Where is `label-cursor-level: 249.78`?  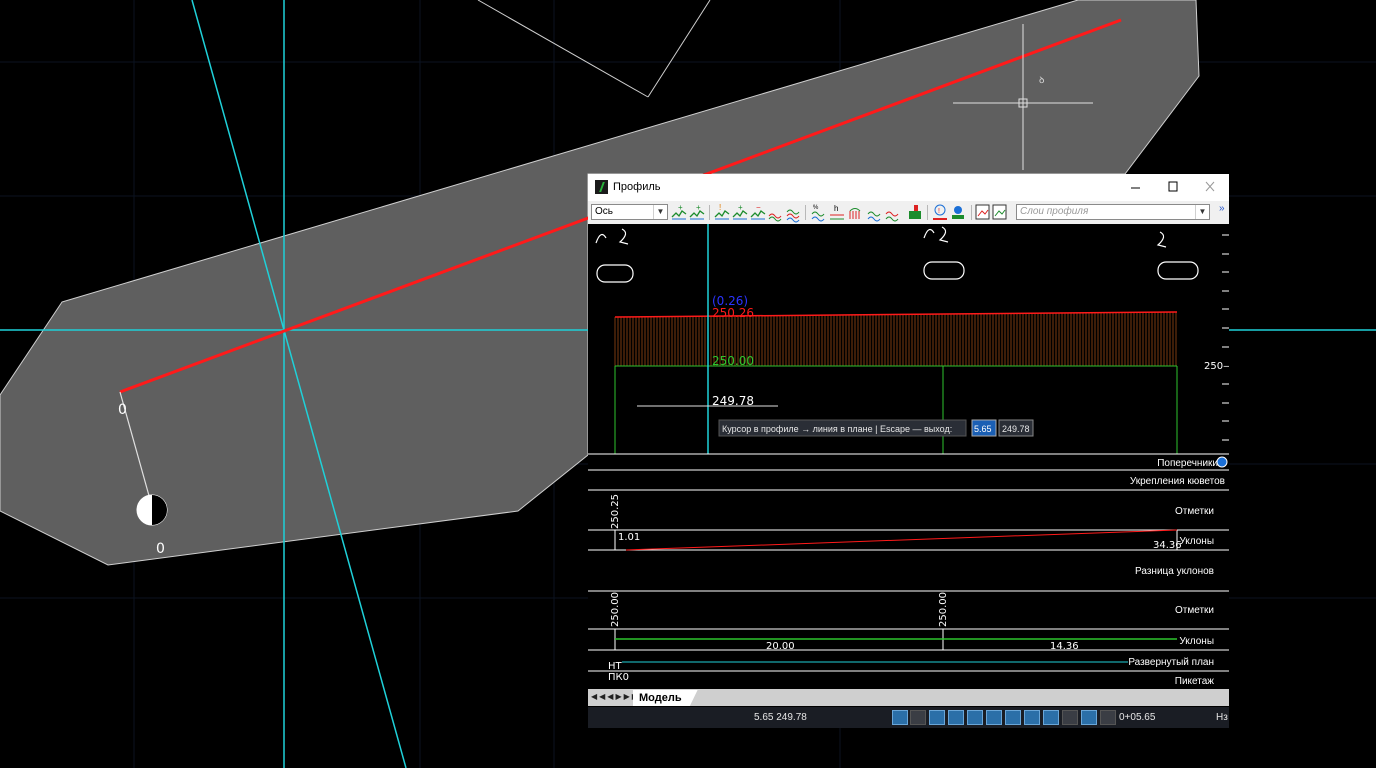 label-cursor-level: 249.78 is located at coordinates (733, 401).